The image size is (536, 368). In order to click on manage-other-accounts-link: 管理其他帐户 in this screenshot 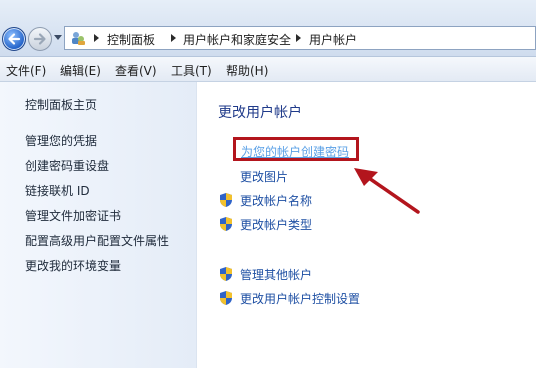, I will do `click(276, 274)`.